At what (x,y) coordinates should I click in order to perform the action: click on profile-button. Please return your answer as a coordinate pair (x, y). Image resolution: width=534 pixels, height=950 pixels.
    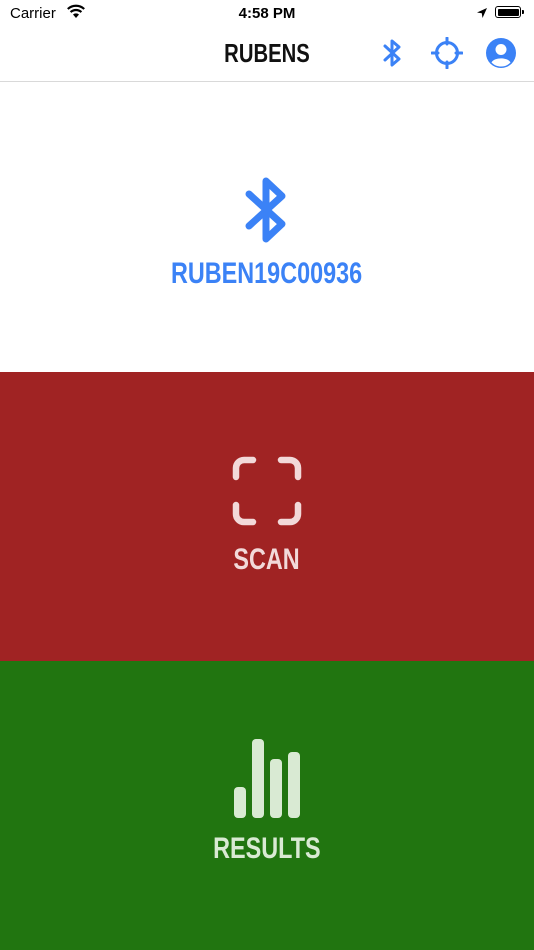
    Looking at the image, I should click on (501, 55).